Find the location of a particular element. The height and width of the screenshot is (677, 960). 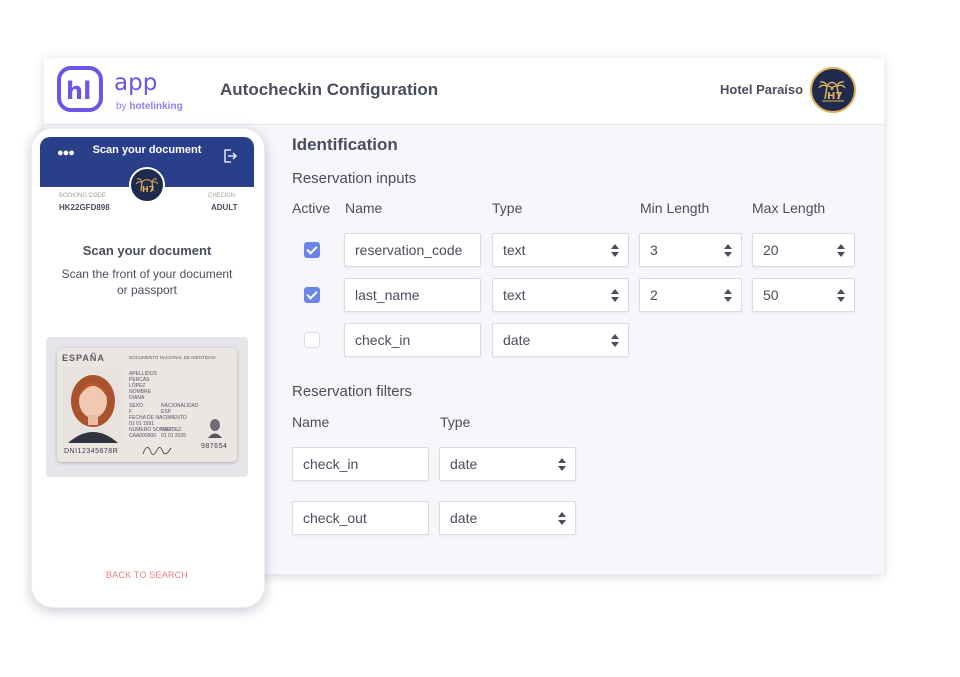

page-title: Autocheckin Configuration is located at coordinates (329, 89).